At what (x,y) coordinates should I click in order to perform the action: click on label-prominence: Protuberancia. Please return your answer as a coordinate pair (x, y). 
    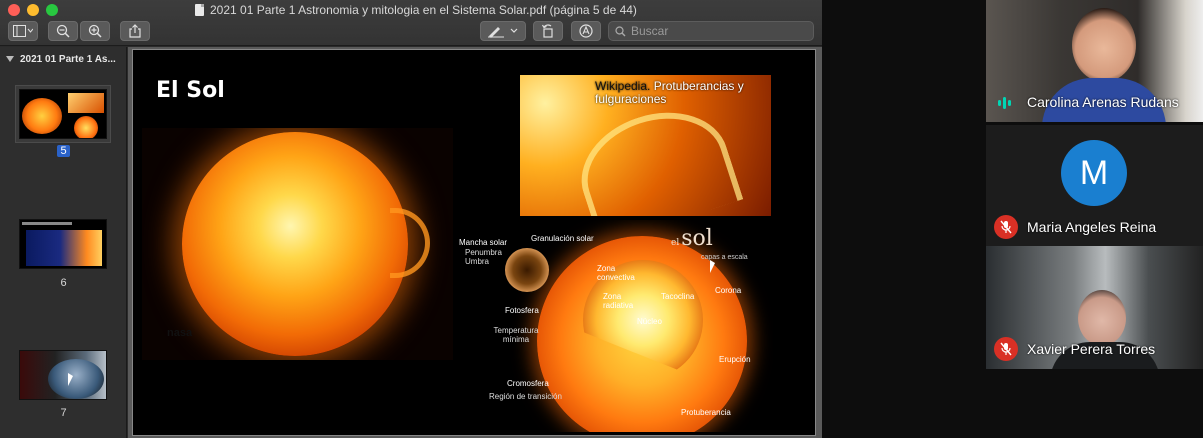
    Looking at the image, I should click on (706, 412).